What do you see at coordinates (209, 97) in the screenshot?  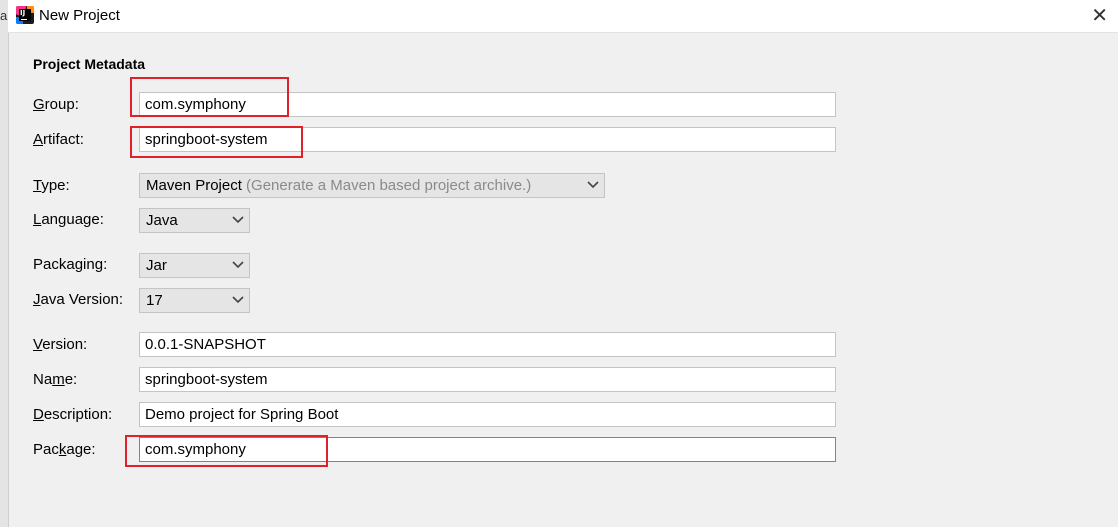 I see `group-highlight-box` at bounding box center [209, 97].